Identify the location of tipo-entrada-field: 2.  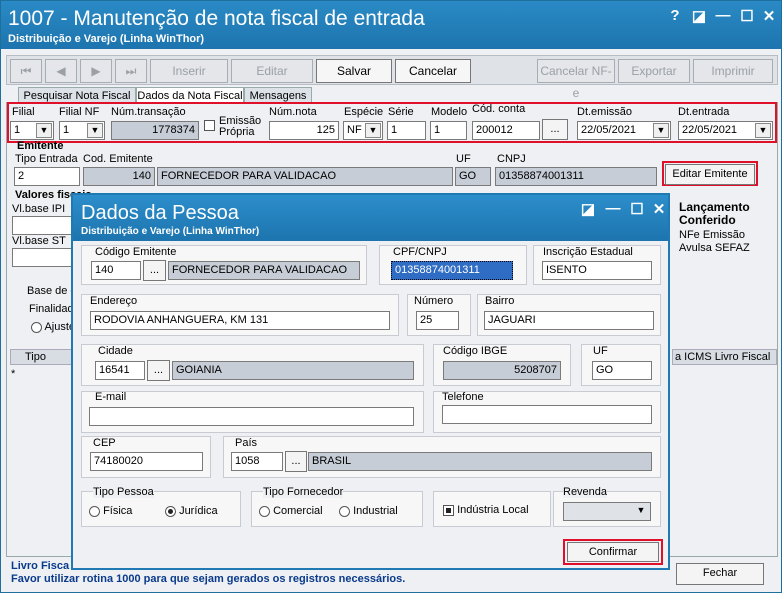
(47, 176).